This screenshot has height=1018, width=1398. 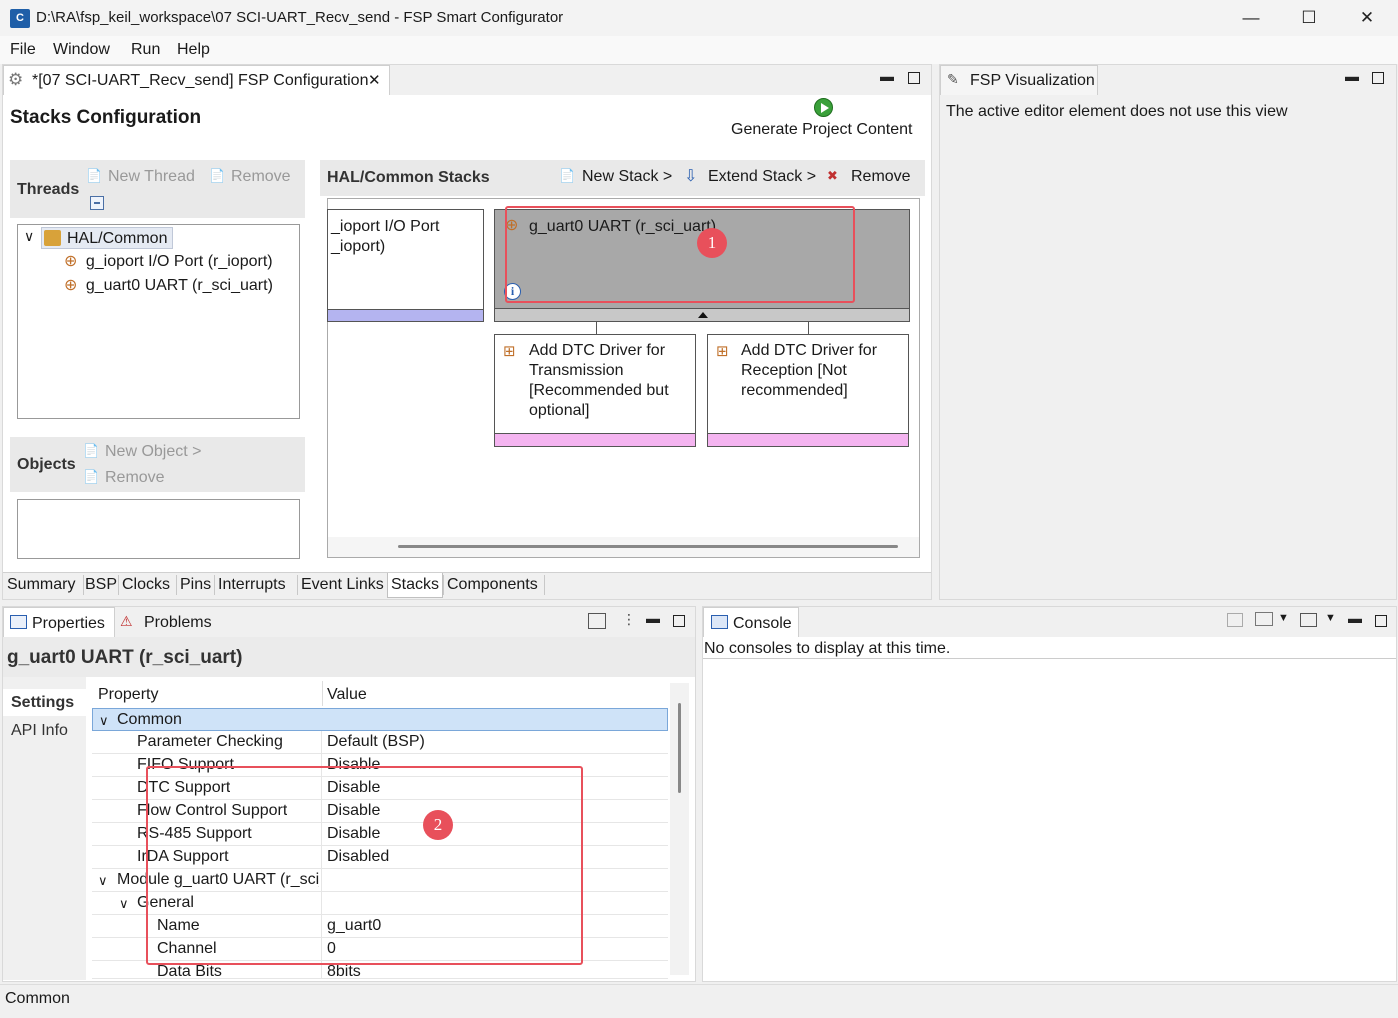 I want to click on side-tab-api-info: API Info, so click(x=44, y=730).